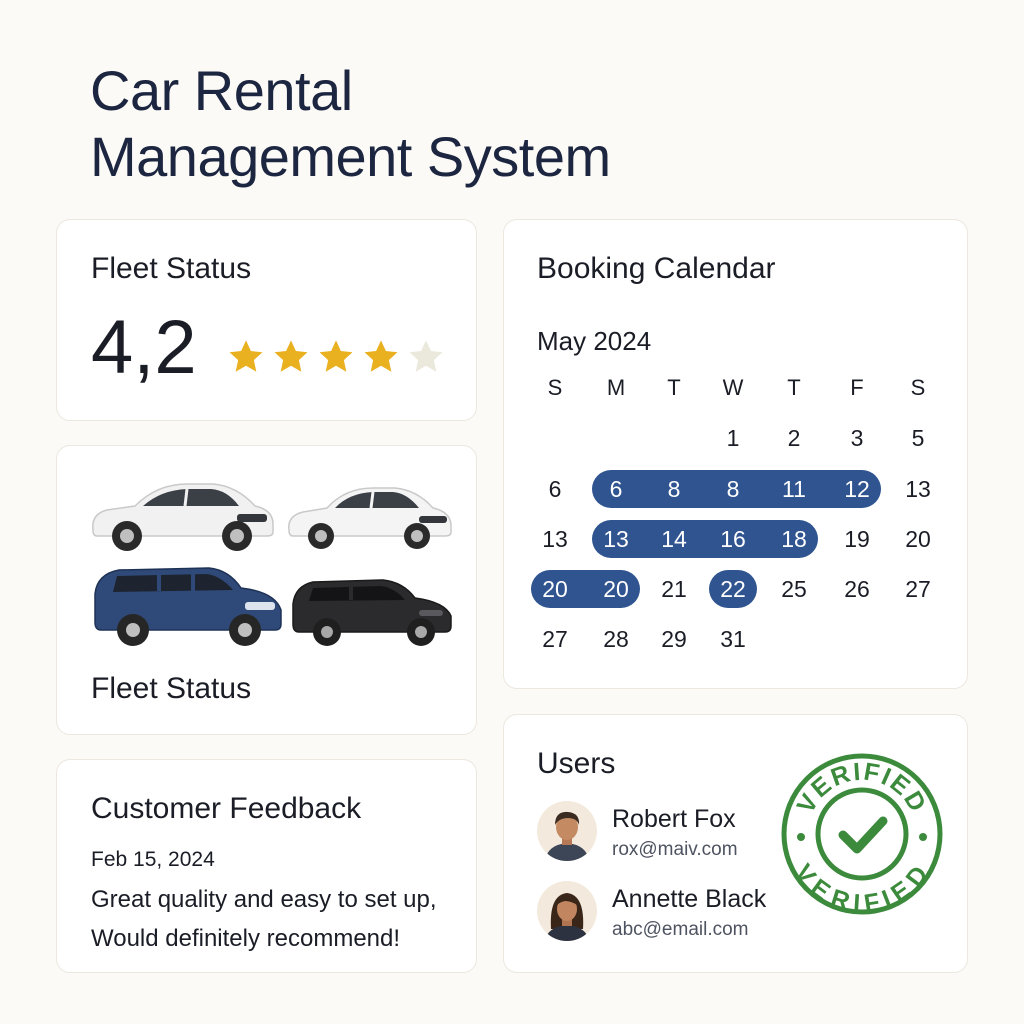 The image size is (1024, 1024). Describe the element at coordinates (350, 156) in the screenshot. I see `page-title-line-2: Management System` at that location.